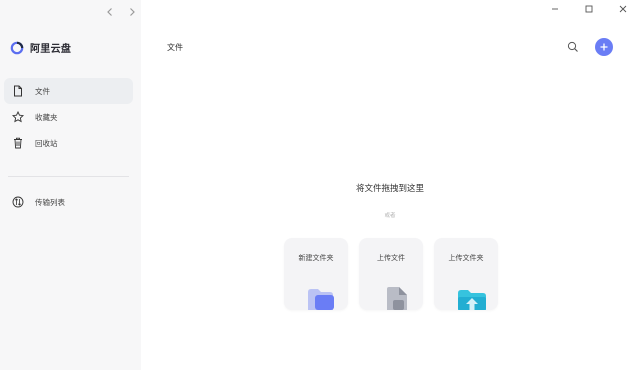  Describe the element at coordinates (391, 274) in the screenshot. I see `upload-file-card: 上传文件` at that location.